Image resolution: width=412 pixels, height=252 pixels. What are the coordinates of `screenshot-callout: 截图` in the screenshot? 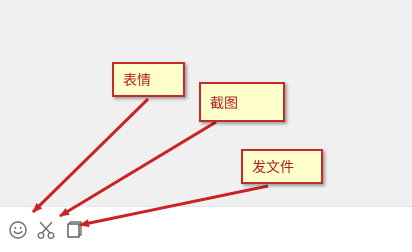 It's located at (242, 102).